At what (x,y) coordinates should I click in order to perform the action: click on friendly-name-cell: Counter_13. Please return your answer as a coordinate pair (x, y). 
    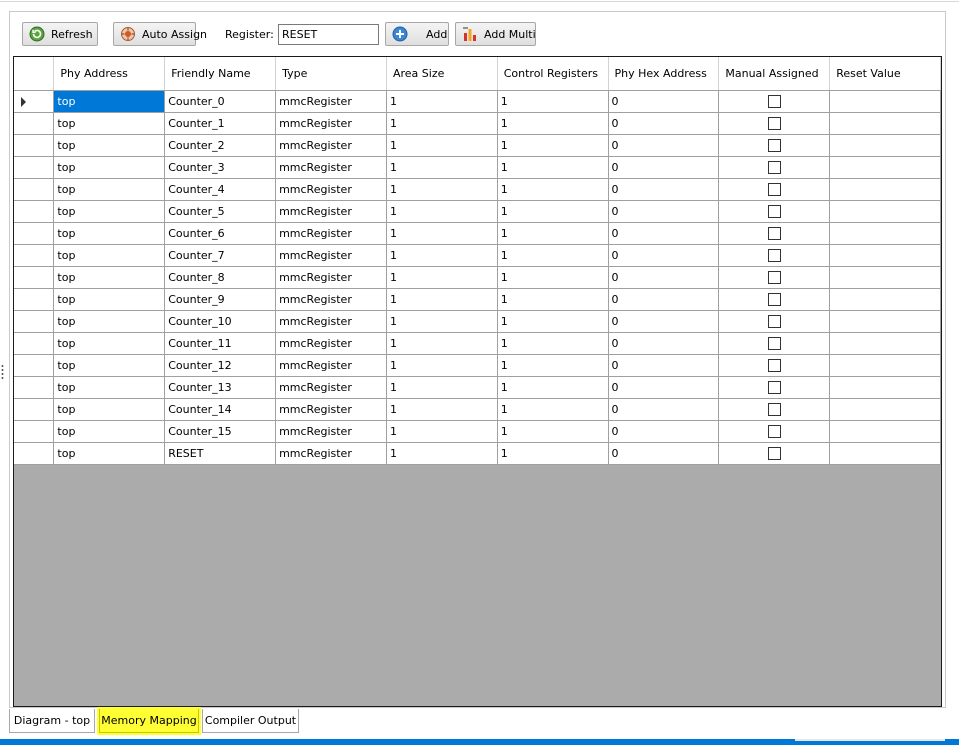
    Looking at the image, I should click on (220, 387).